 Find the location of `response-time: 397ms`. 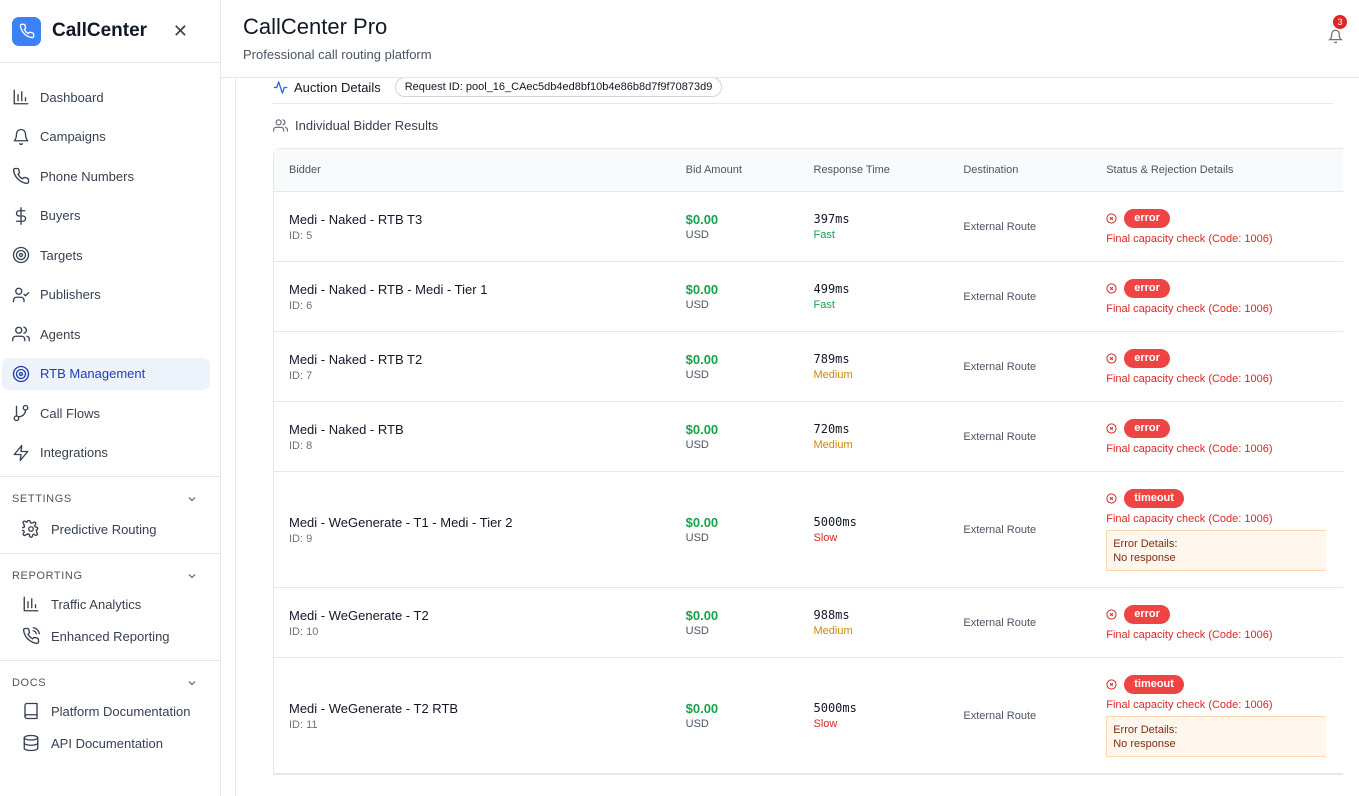

response-time: 397ms is located at coordinates (831, 219).